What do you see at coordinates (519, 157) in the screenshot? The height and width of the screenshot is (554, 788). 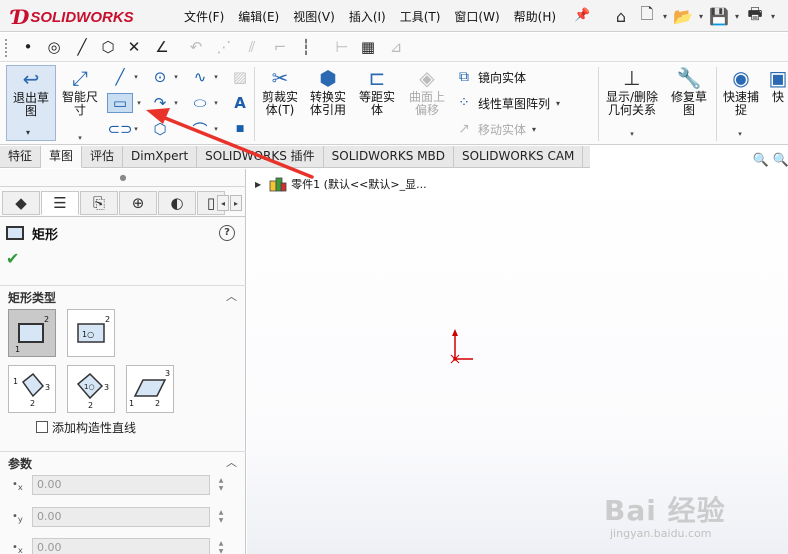 I see `tab-cam: SOLIDWORKS CAM` at bounding box center [519, 157].